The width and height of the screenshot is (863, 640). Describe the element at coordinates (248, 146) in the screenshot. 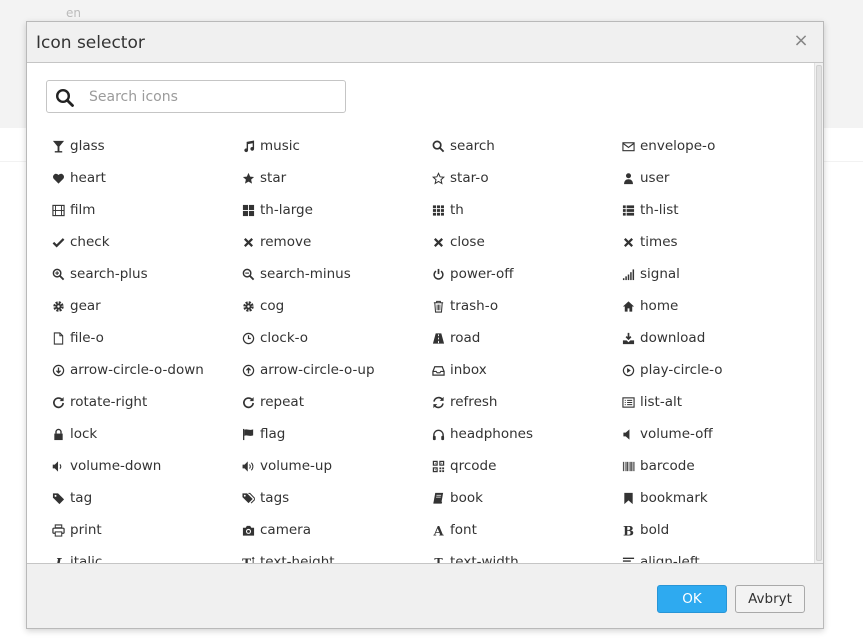

I see `music-icon` at that location.